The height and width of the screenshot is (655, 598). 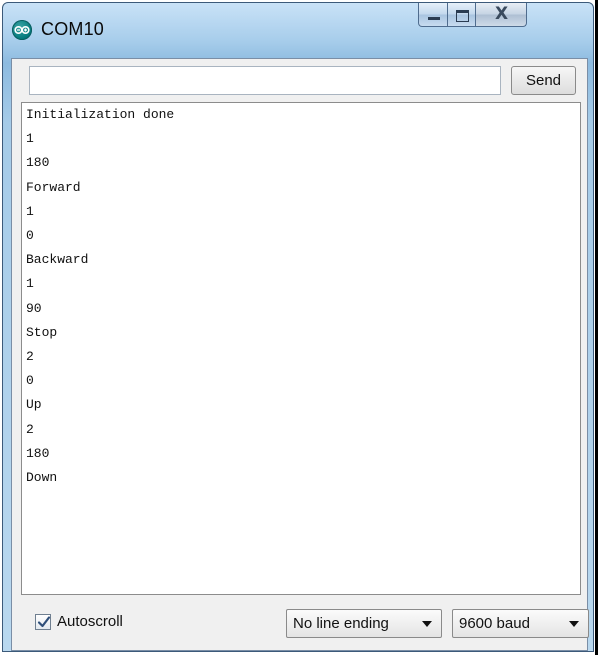 I want to click on output-line: Down, so click(x=42, y=477).